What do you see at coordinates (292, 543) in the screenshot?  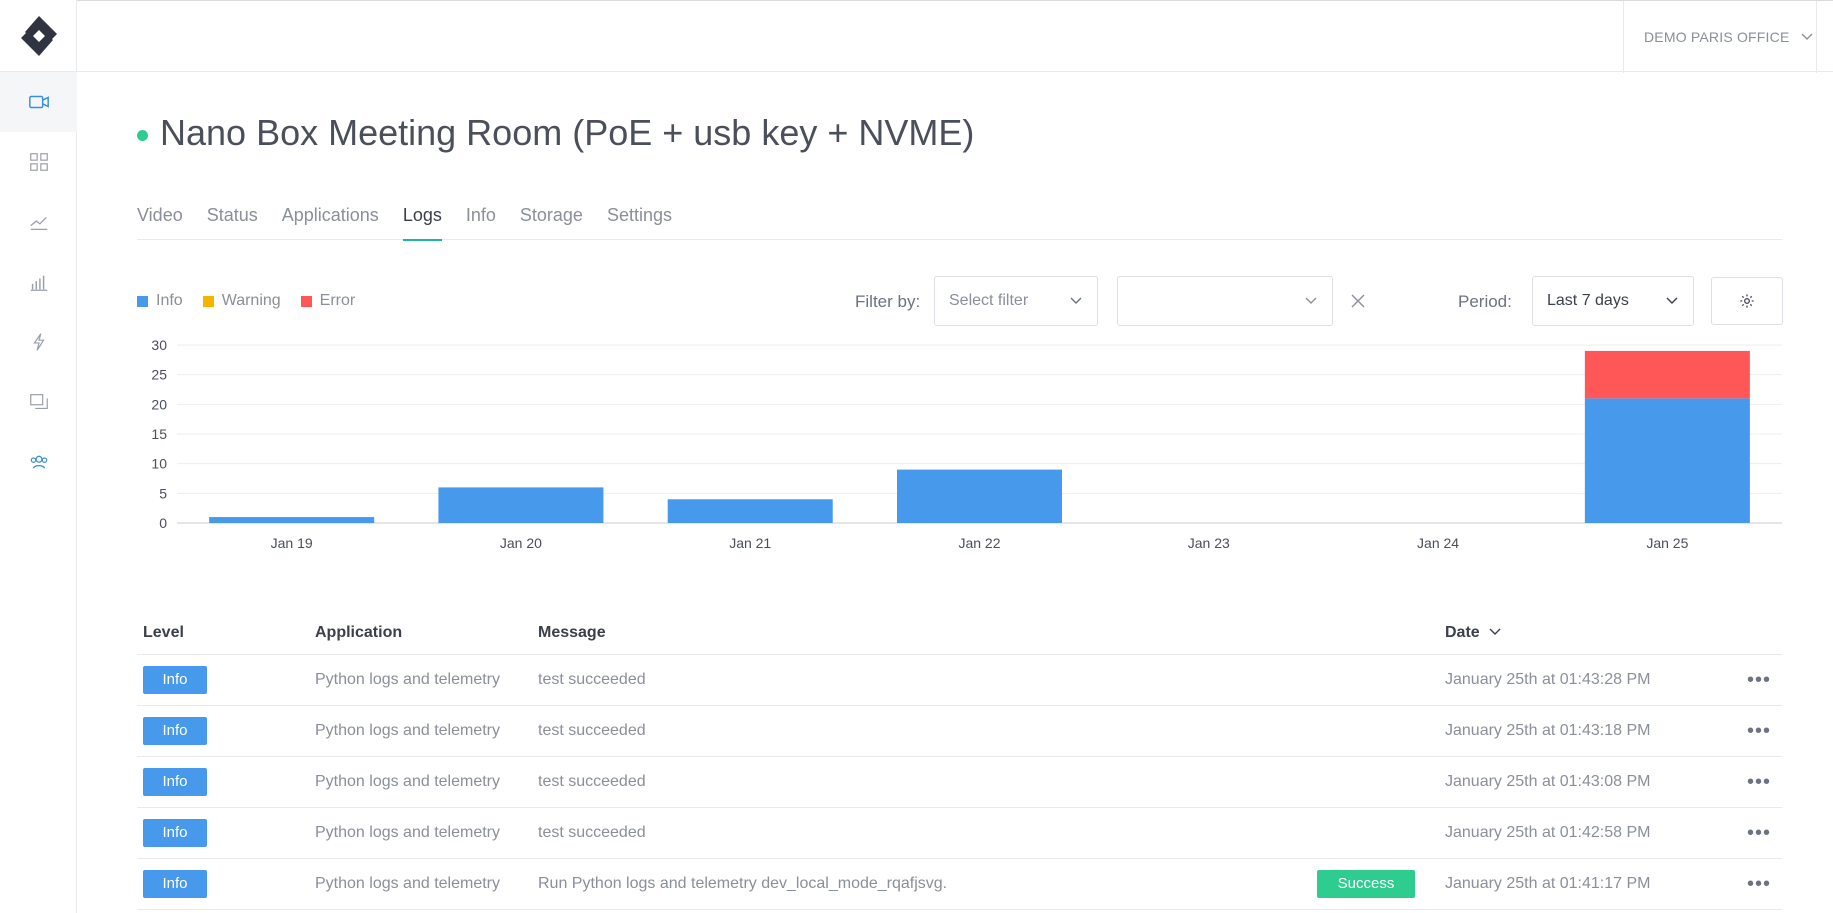 I see `x-tick-label: Jan 19` at bounding box center [292, 543].